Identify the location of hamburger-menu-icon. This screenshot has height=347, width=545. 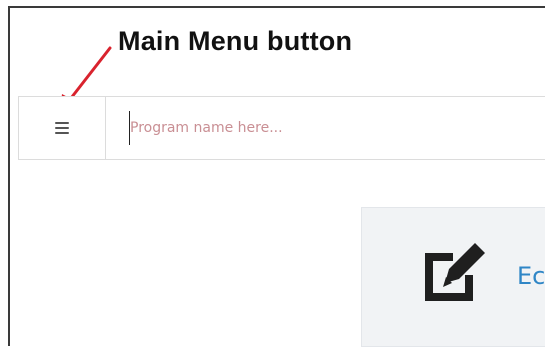
(62, 128).